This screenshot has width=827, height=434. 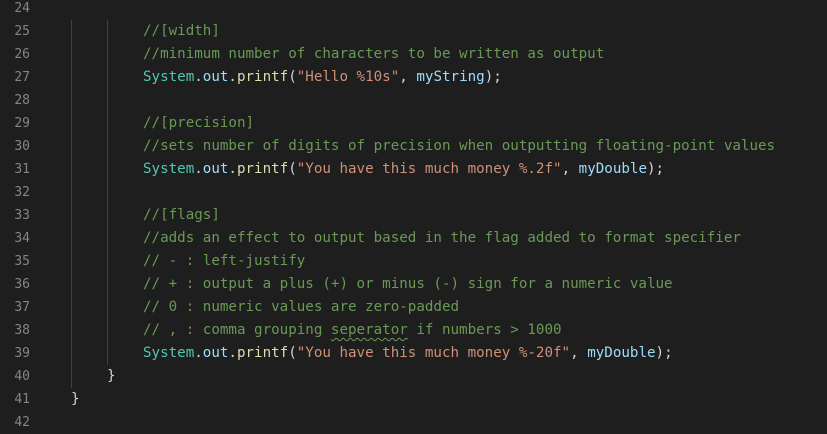 What do you see at coordinates (413, 376) in the screenshot?
I see `code-line: 40}` at bounding box center [413, 376].